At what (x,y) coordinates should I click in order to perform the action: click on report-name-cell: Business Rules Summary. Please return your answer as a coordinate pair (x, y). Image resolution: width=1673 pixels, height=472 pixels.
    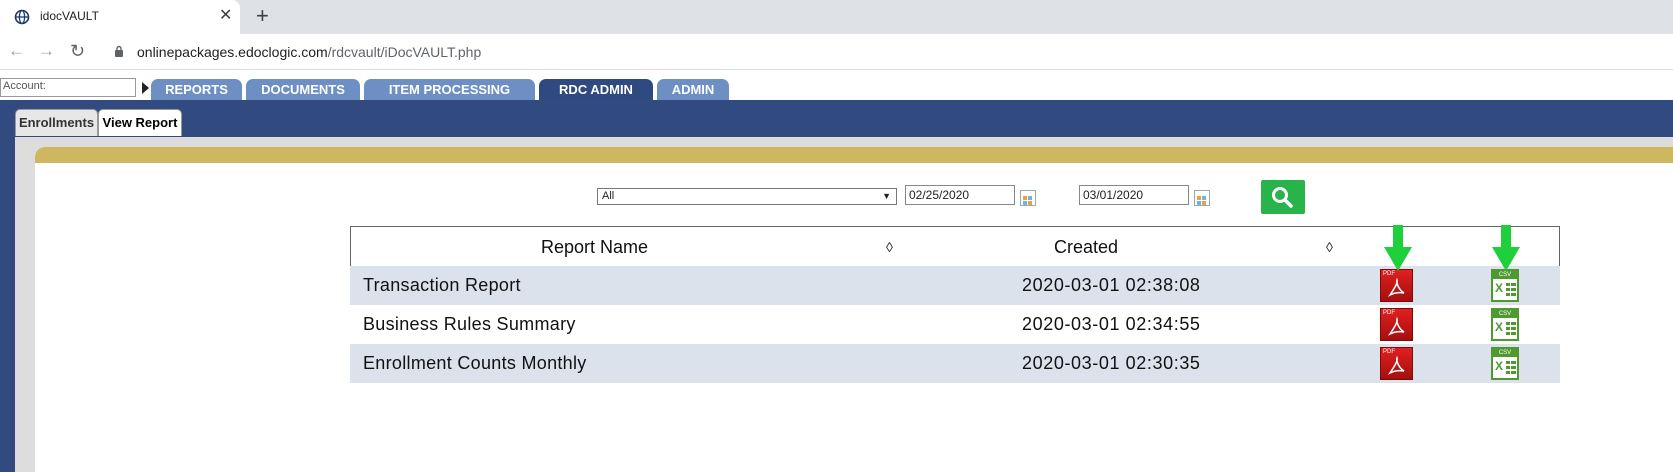
    Looking at the image, I should click on (469, 324).